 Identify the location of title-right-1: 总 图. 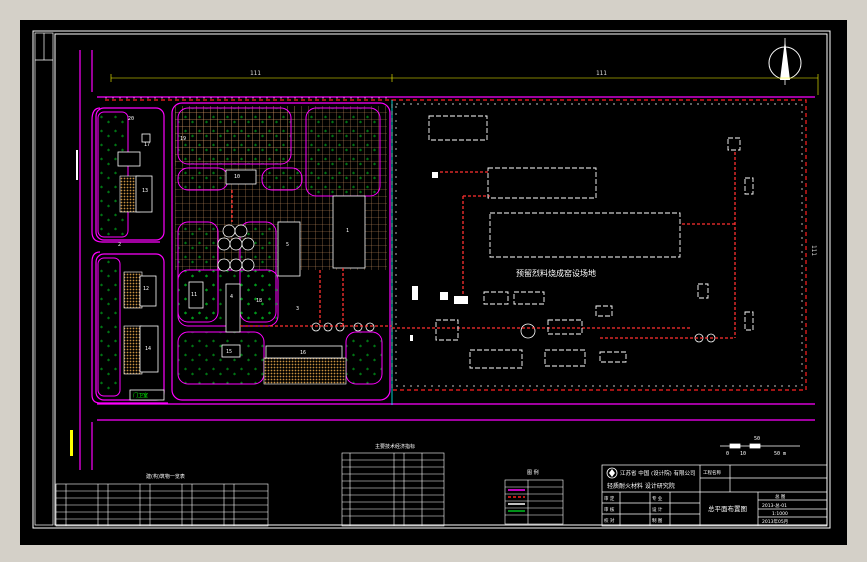
(780, 496).